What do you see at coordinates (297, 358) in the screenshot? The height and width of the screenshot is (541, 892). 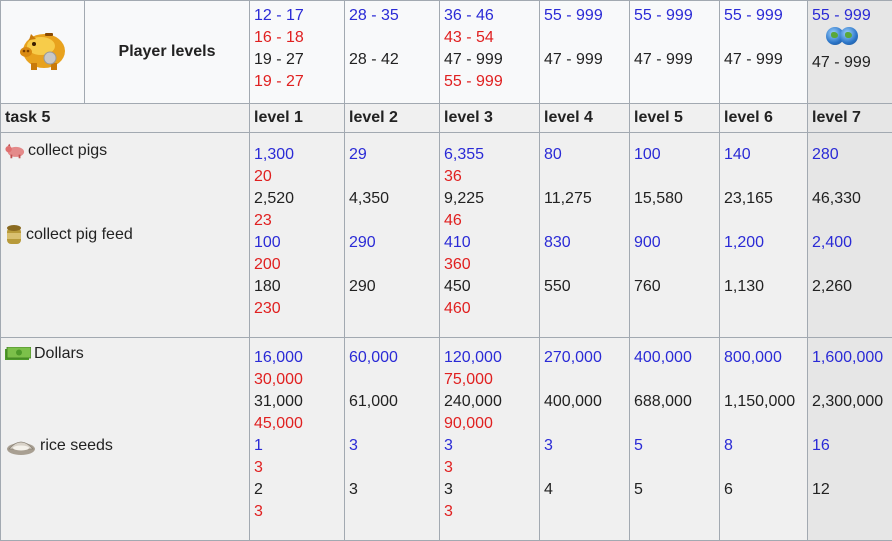 I see `value-blue: 16,000` at bounding box center [297, 358].